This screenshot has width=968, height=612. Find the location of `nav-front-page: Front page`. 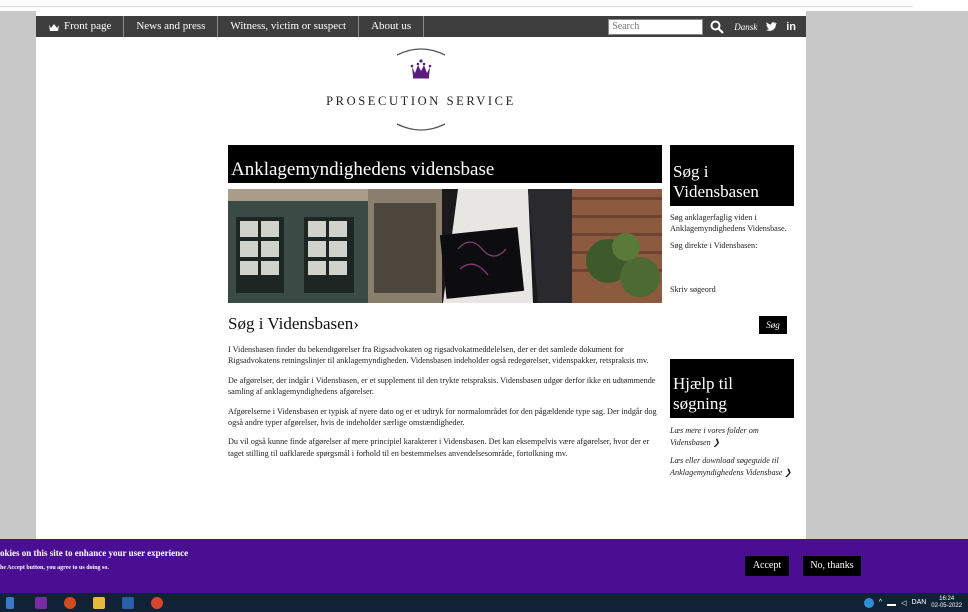

nav-front-page: Front page is located at coordinates (80, 26).